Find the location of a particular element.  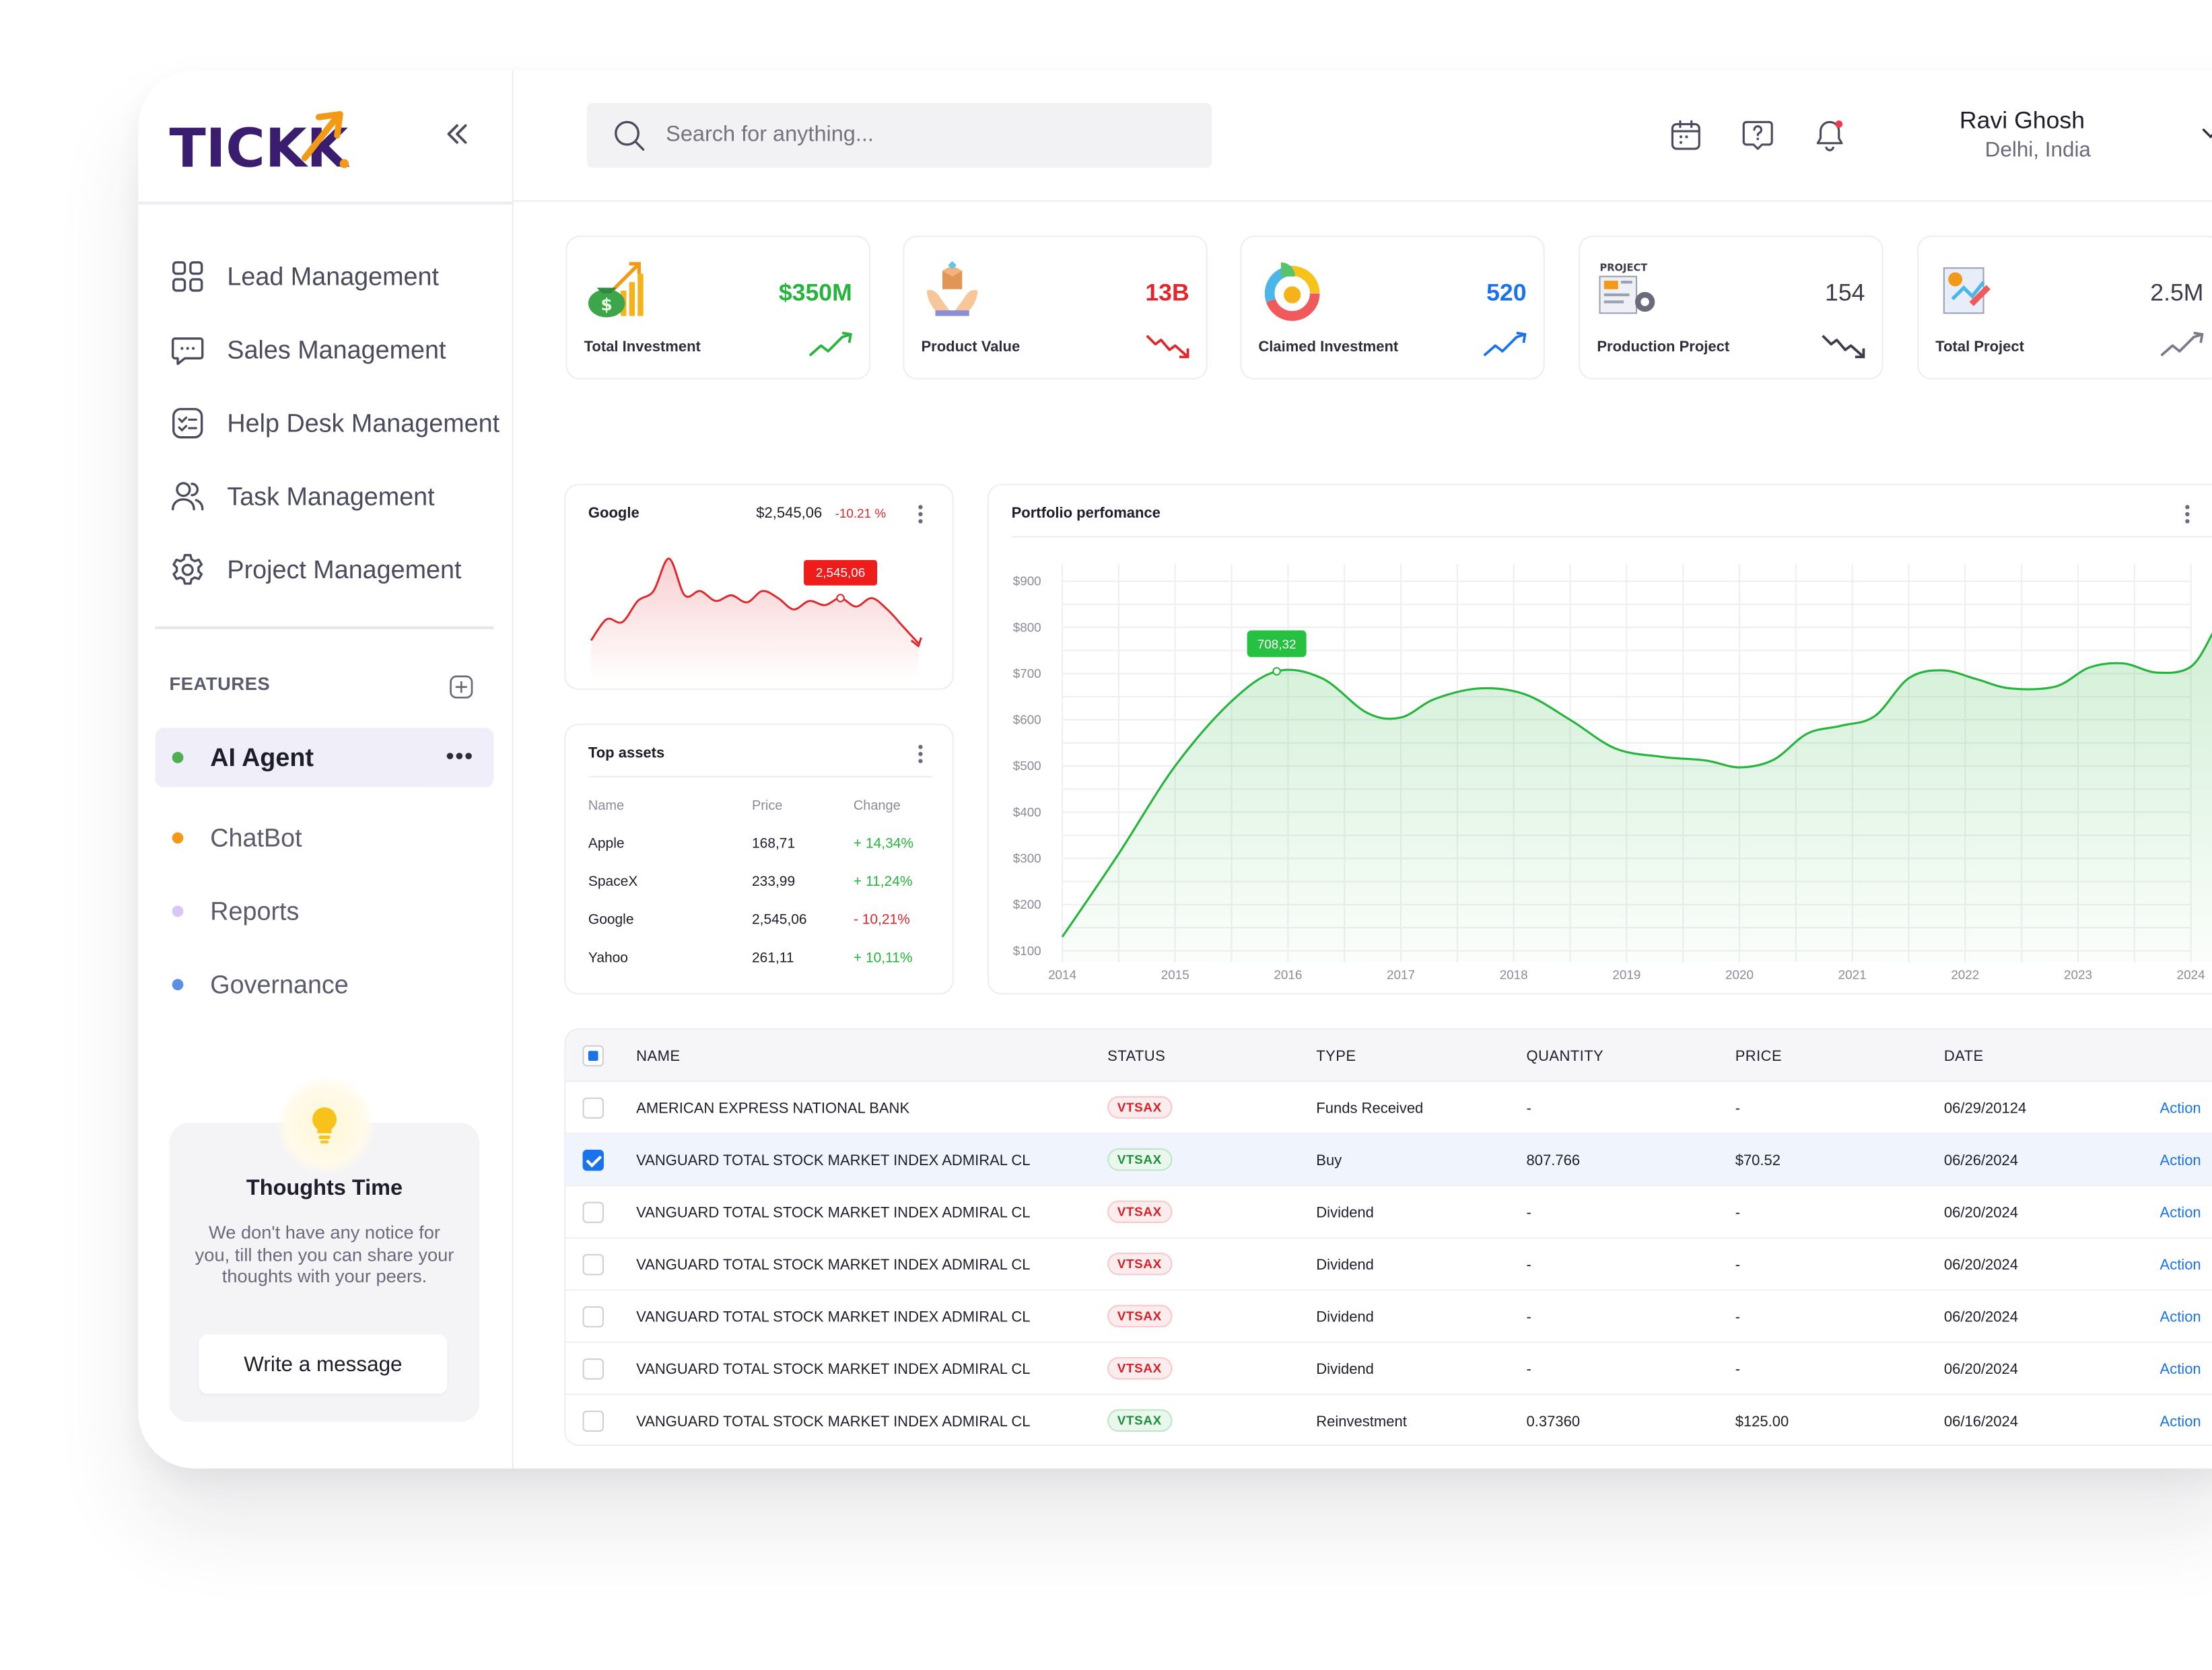

chevron-down-icon is located at coordinates (2206, 134).